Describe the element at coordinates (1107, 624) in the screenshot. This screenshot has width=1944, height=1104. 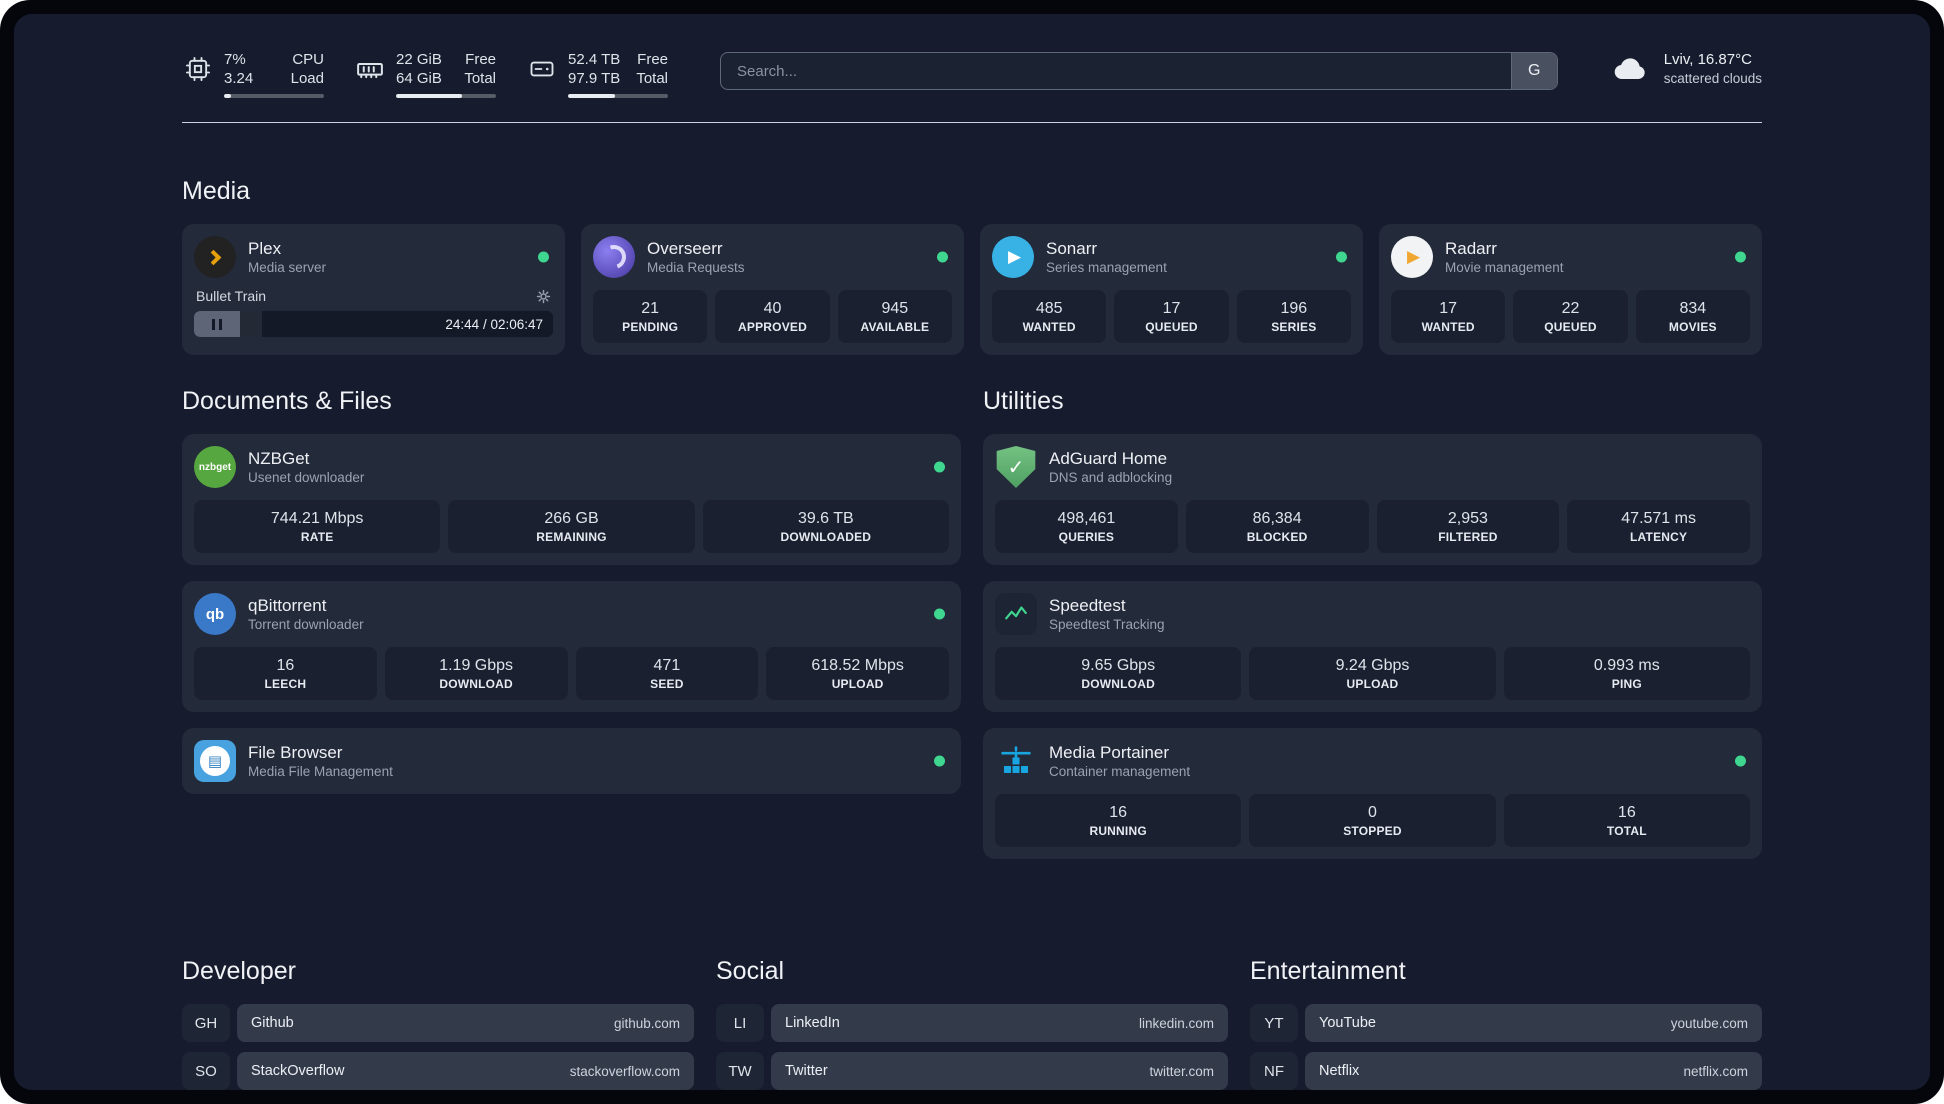
I see `service-subtitle: Speedtest Tracking` at that location.